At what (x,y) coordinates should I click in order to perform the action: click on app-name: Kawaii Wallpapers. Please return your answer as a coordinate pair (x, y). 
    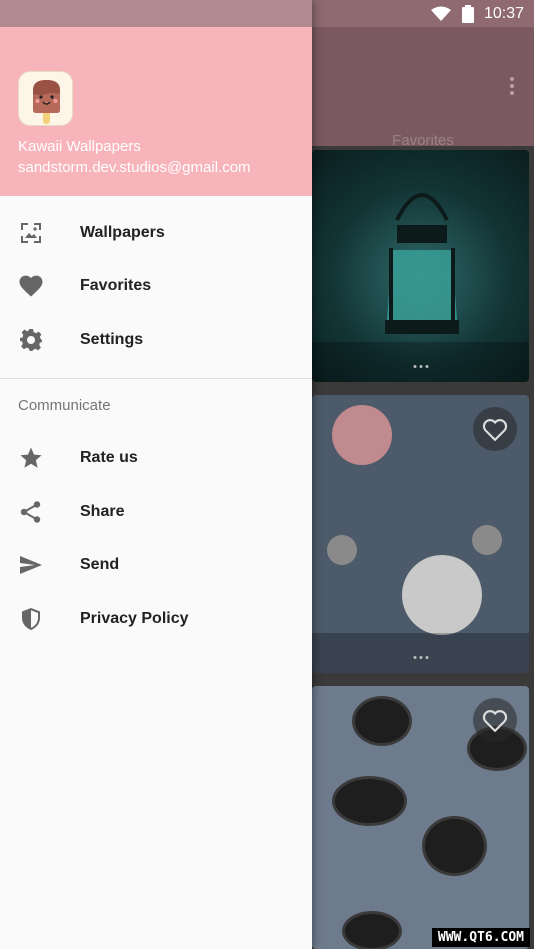
    Looking at the image, I should click on (79, 146).